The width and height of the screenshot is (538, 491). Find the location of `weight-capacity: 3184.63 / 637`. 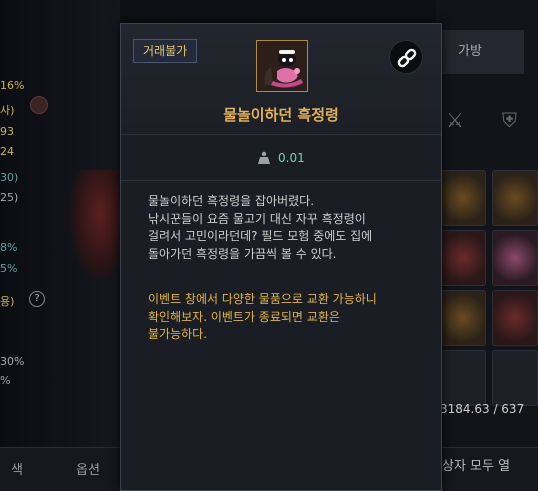

weight-capacity: 3184.63 / 637 is located at coordinates (482, 409).